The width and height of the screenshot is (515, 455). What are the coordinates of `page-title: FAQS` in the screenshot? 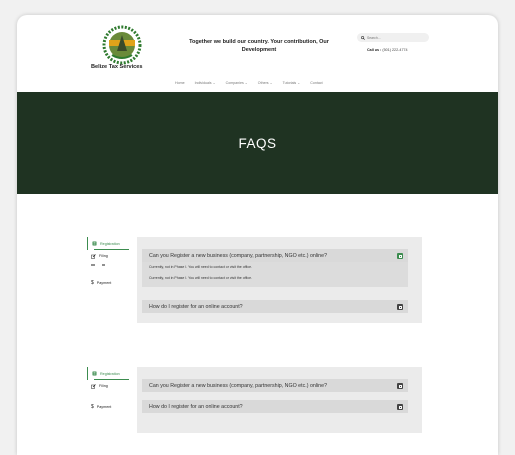 It's located at (257, 143).